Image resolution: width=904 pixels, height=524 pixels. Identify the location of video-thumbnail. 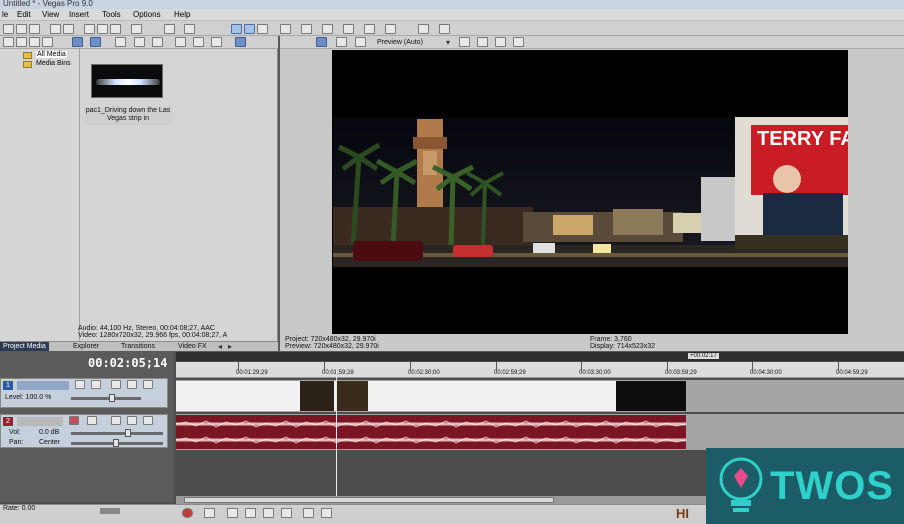
(317, 396).